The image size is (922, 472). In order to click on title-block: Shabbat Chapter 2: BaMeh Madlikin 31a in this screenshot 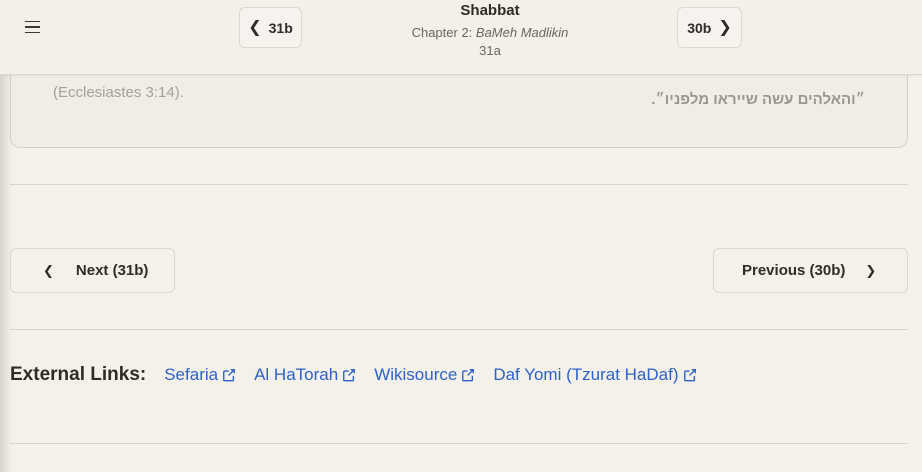, I will do `click(490, 29)`.